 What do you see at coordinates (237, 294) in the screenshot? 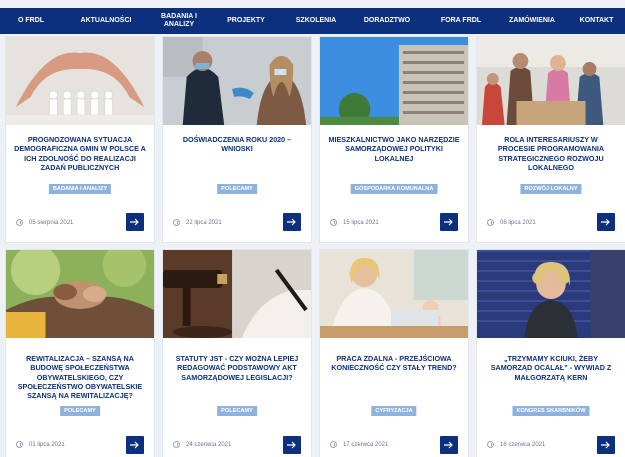
I see `gavel-pen-image` at bounding box center [237, 294].